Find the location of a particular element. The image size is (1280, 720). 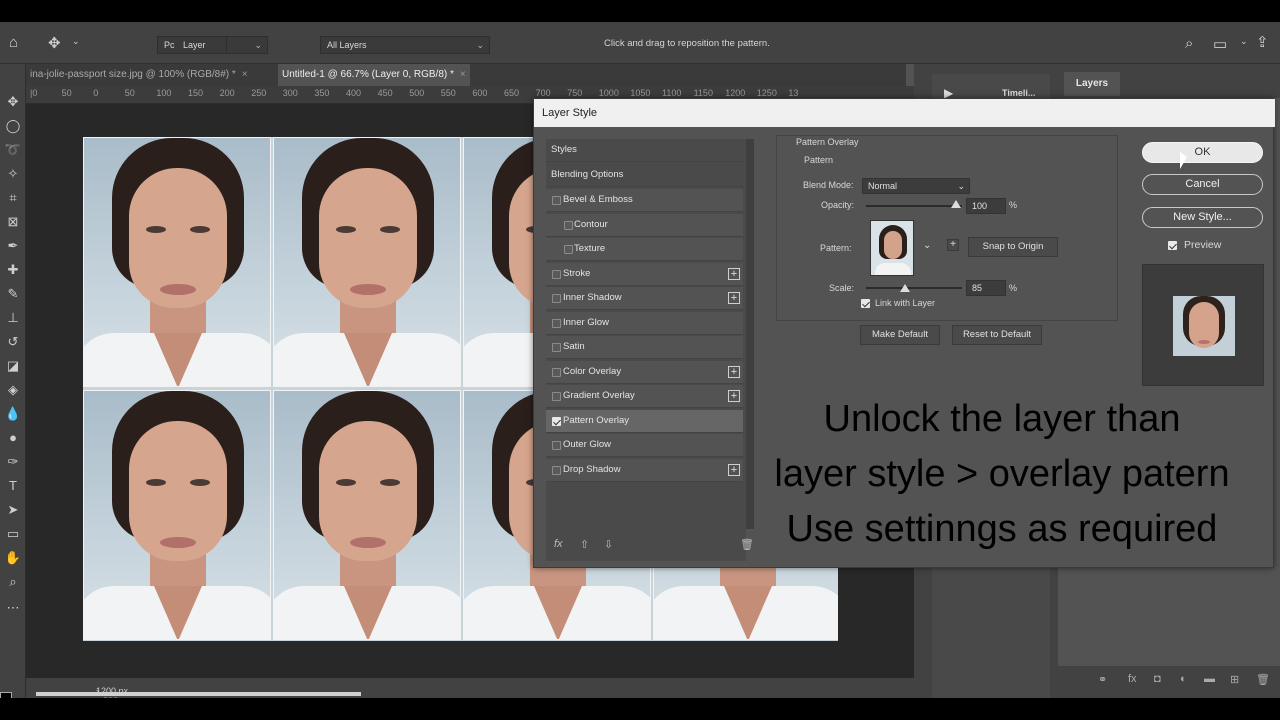

style-item-contour: Contour is located at coordinates (644, 225).